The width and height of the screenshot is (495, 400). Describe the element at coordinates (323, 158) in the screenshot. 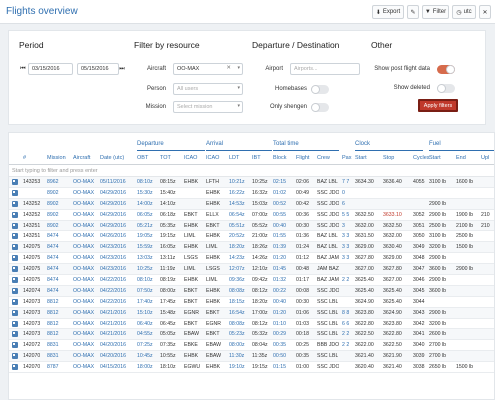

I see `column-header-crew: Crew` at that location.